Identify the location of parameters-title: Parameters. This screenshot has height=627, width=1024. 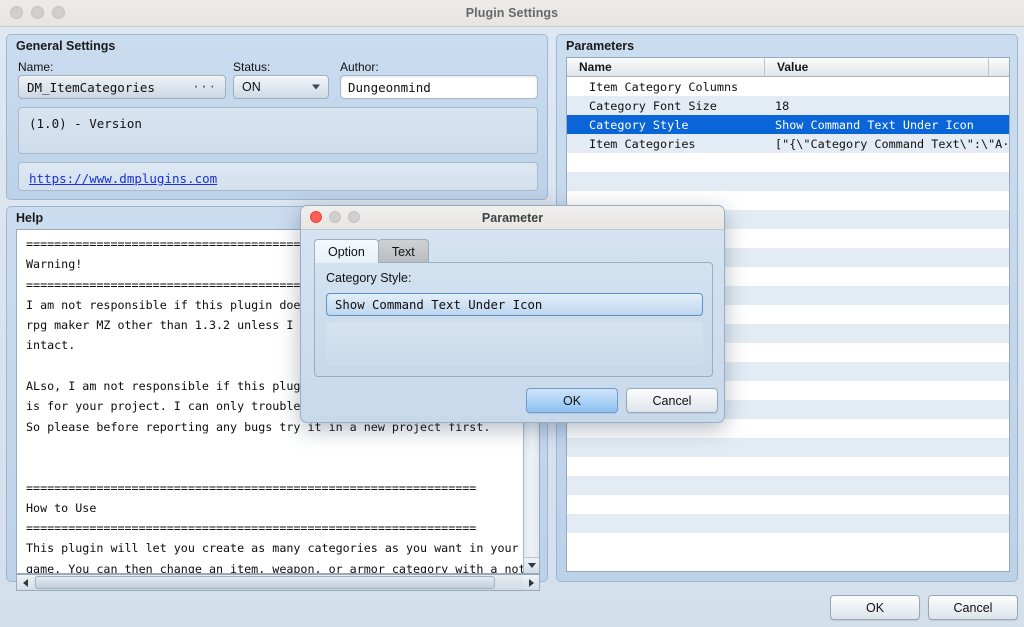
(600, 46).